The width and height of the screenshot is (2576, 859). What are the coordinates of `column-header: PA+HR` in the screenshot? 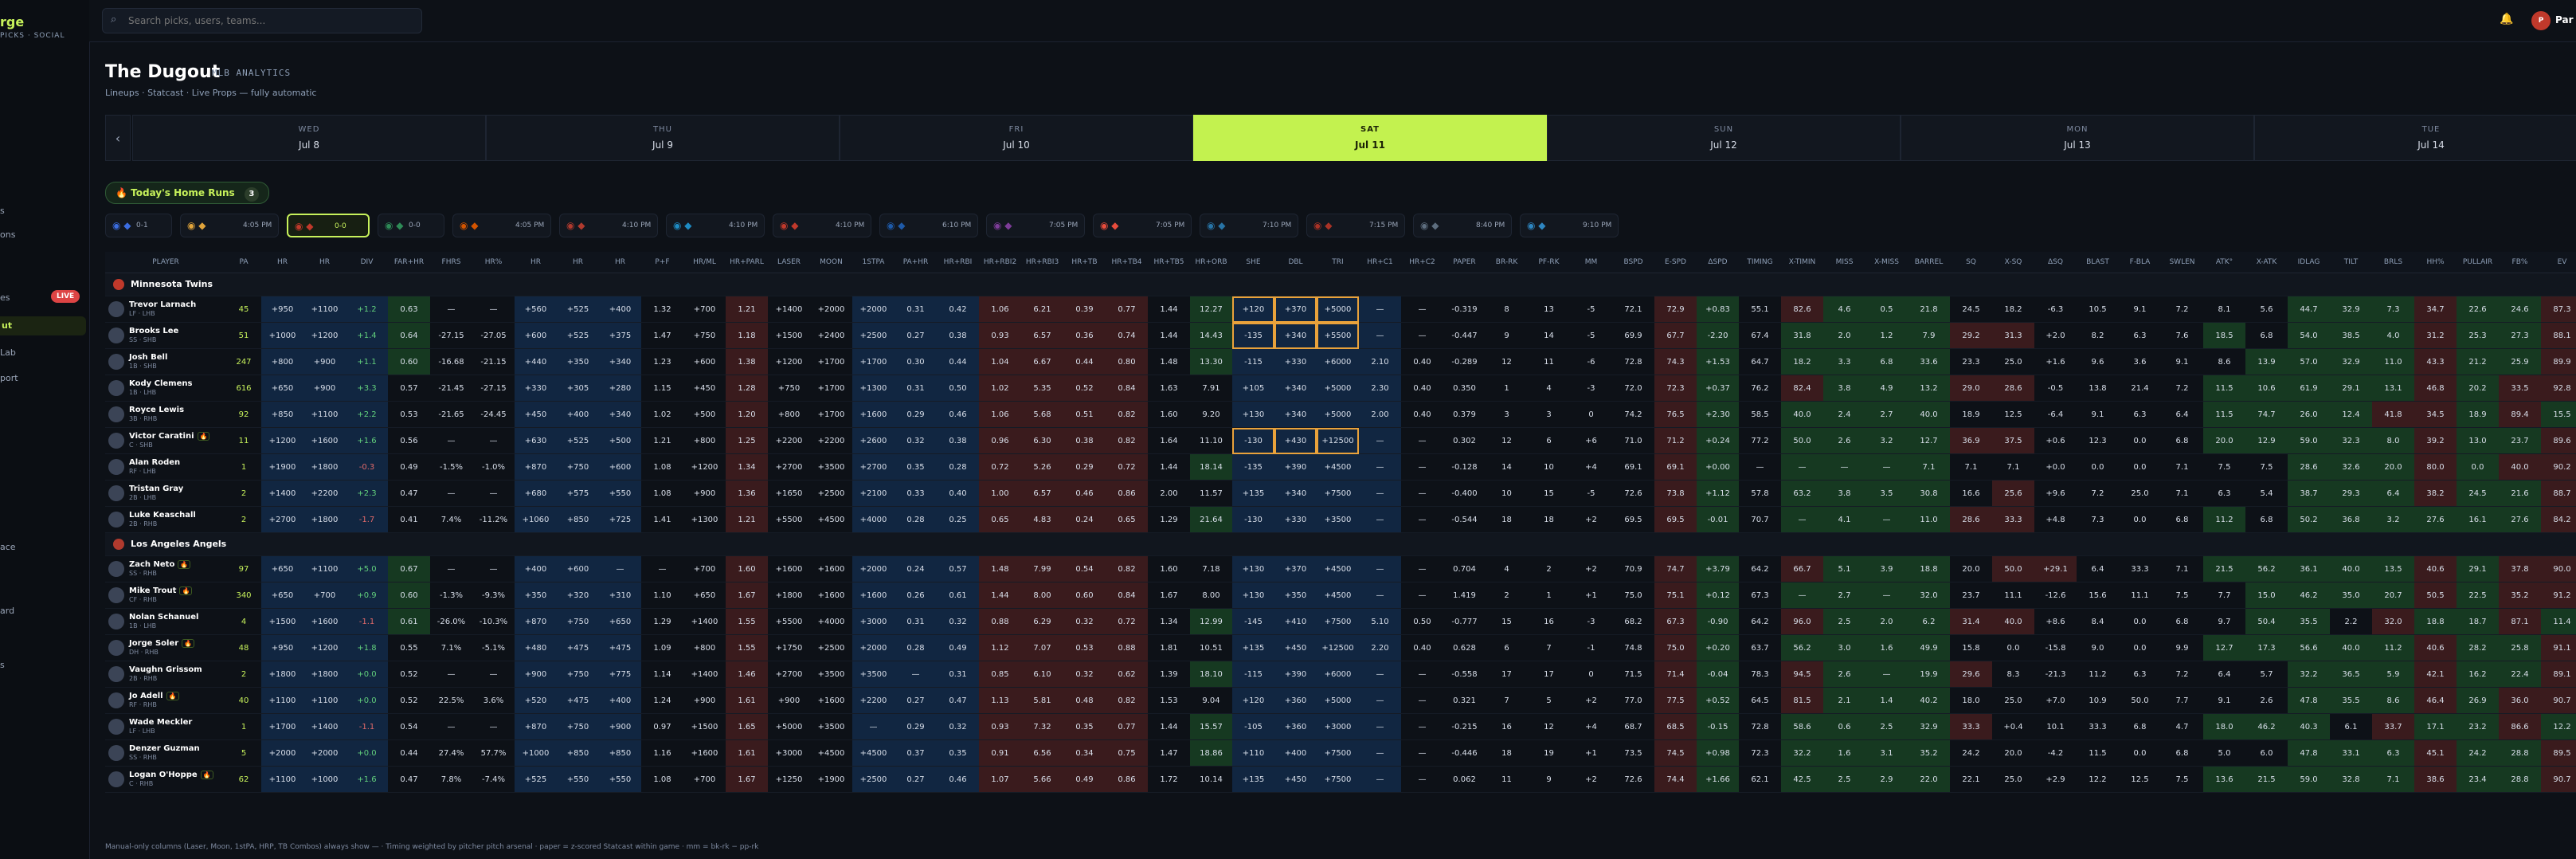 It's located at (916, 262).